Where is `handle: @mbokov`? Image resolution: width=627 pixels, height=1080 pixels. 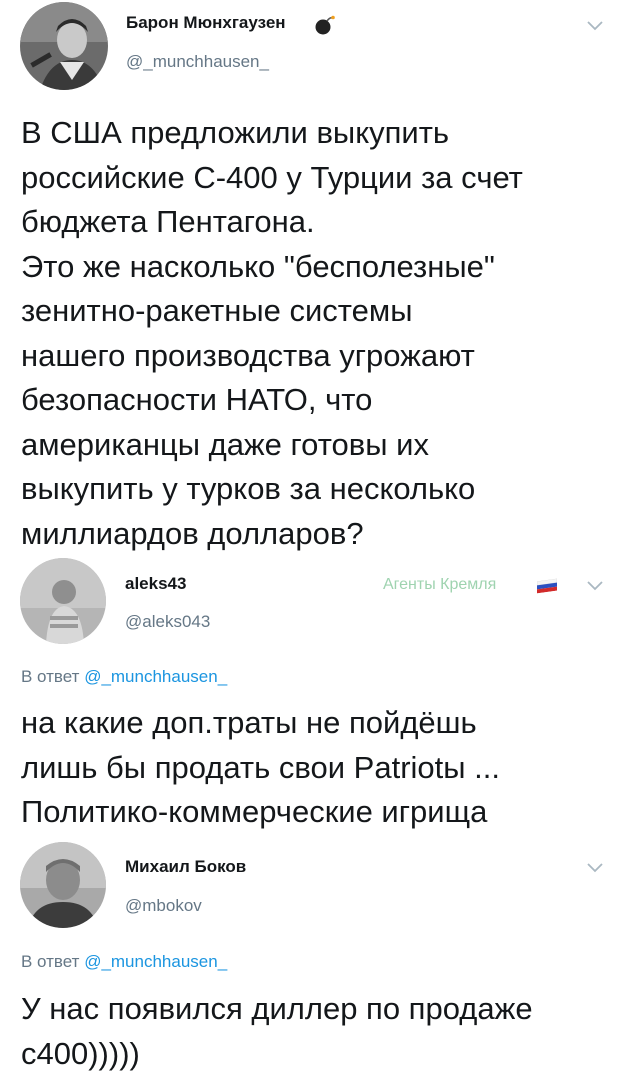
handle: @mbokov is located at coordinates (163, 906).